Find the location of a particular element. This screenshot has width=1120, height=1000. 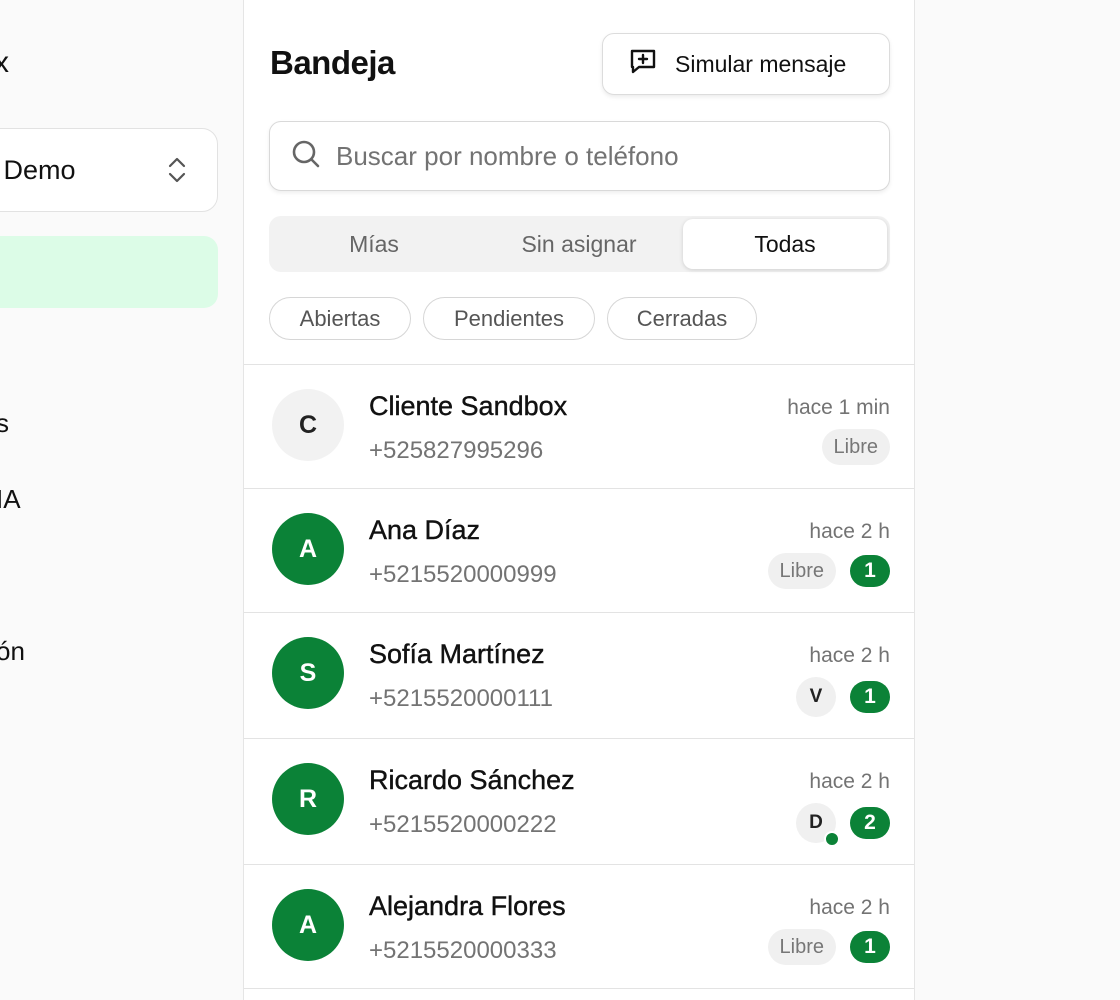

contact-name: Sofía Martínez is located at coordinates (457, 654).